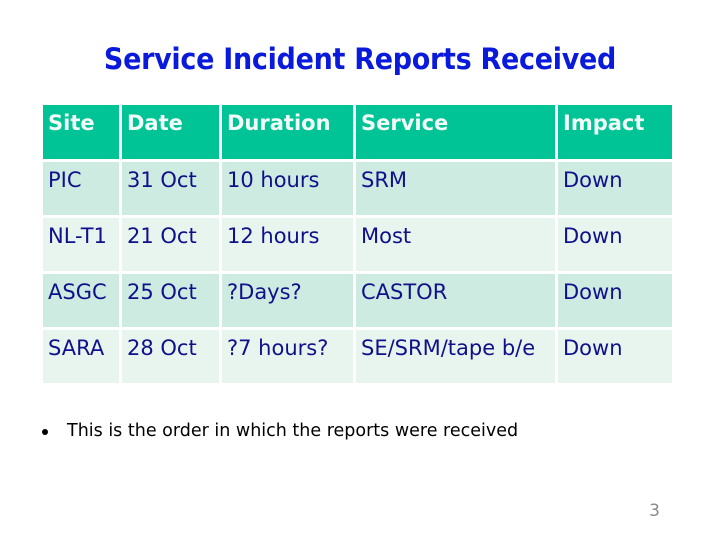 This screenshot has width=720, height=540. Describe the element at coordinates (455, 244) in the screenshot. I see `cell-service: Most` at that location.